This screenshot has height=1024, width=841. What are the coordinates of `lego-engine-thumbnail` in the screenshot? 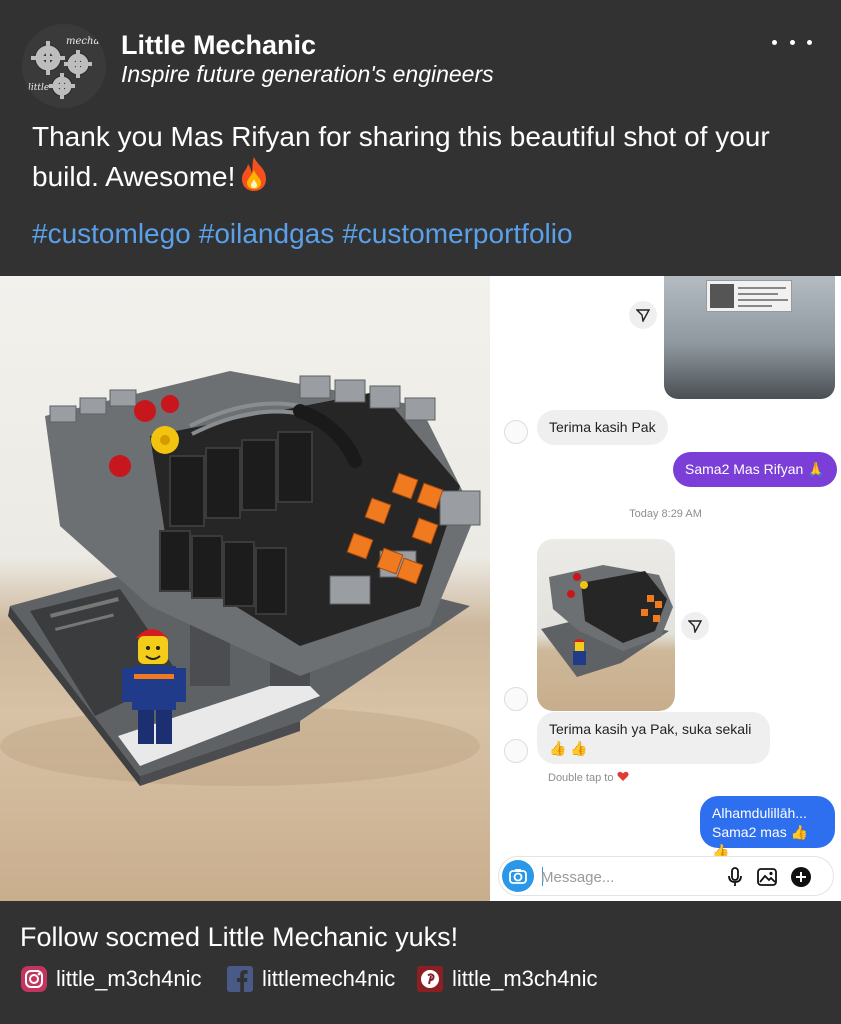 It's located at (607, 621).